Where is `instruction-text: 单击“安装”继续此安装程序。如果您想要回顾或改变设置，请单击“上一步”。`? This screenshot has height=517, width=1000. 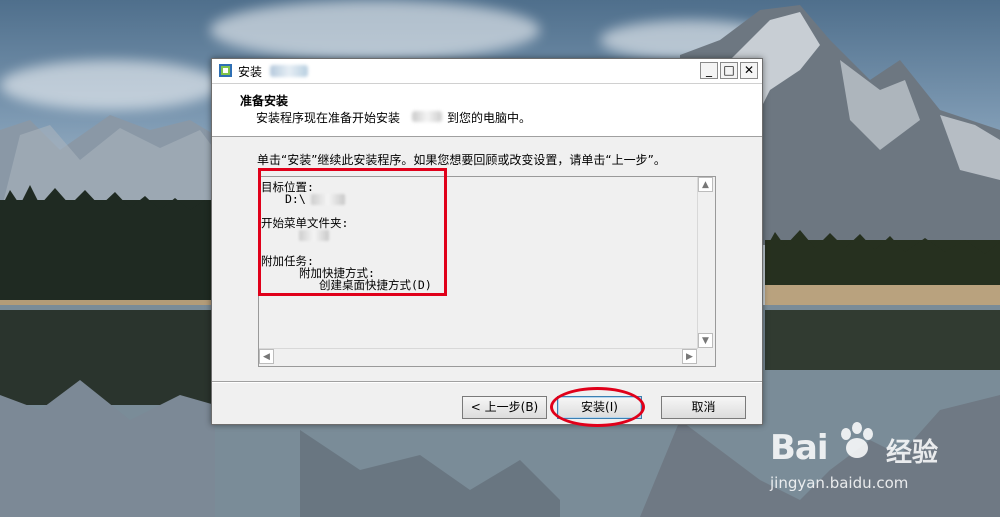 instruction-text: 单击“安装”继续此安装程序。如果您想要回顾或改变设置，请单击“上一步”。 is located at coordinates (461, 160).